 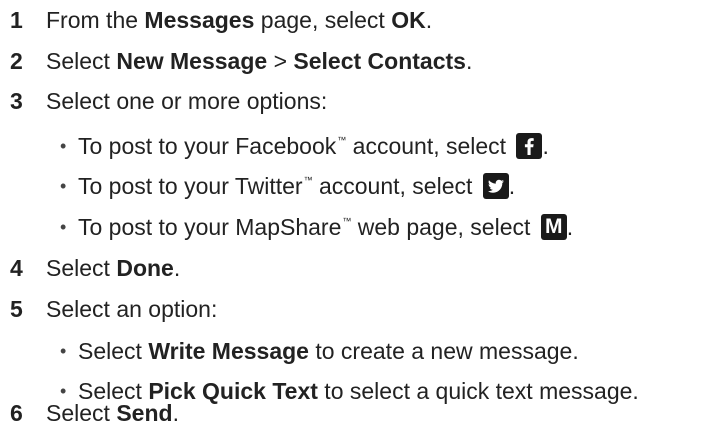 What do you see at coordinates (16, 61) in the screenshot?
I see `step-number: 2` at bounding box center [16, 61].